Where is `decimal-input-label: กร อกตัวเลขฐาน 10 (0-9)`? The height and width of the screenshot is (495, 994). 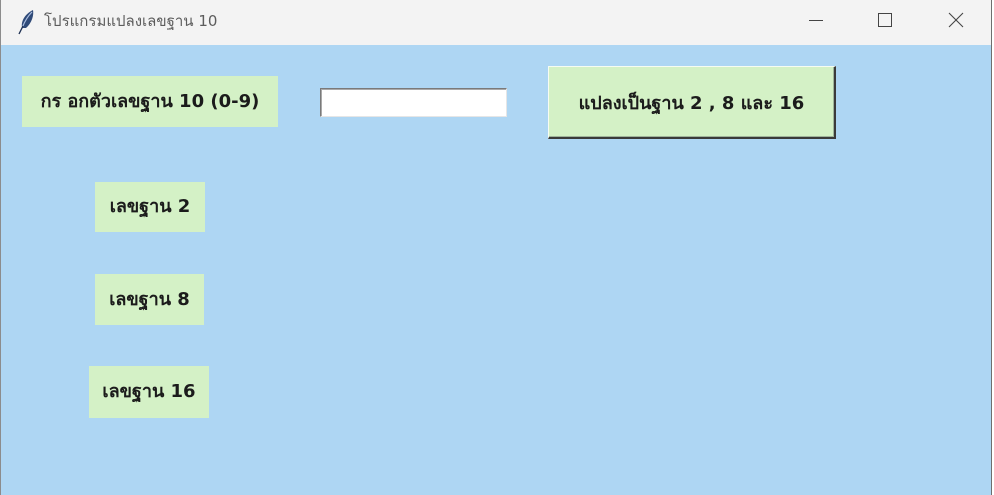 decimal-input-label: กร อกตัวเลขฐาน 10 (0-9) is located at coordinates (150, 101).